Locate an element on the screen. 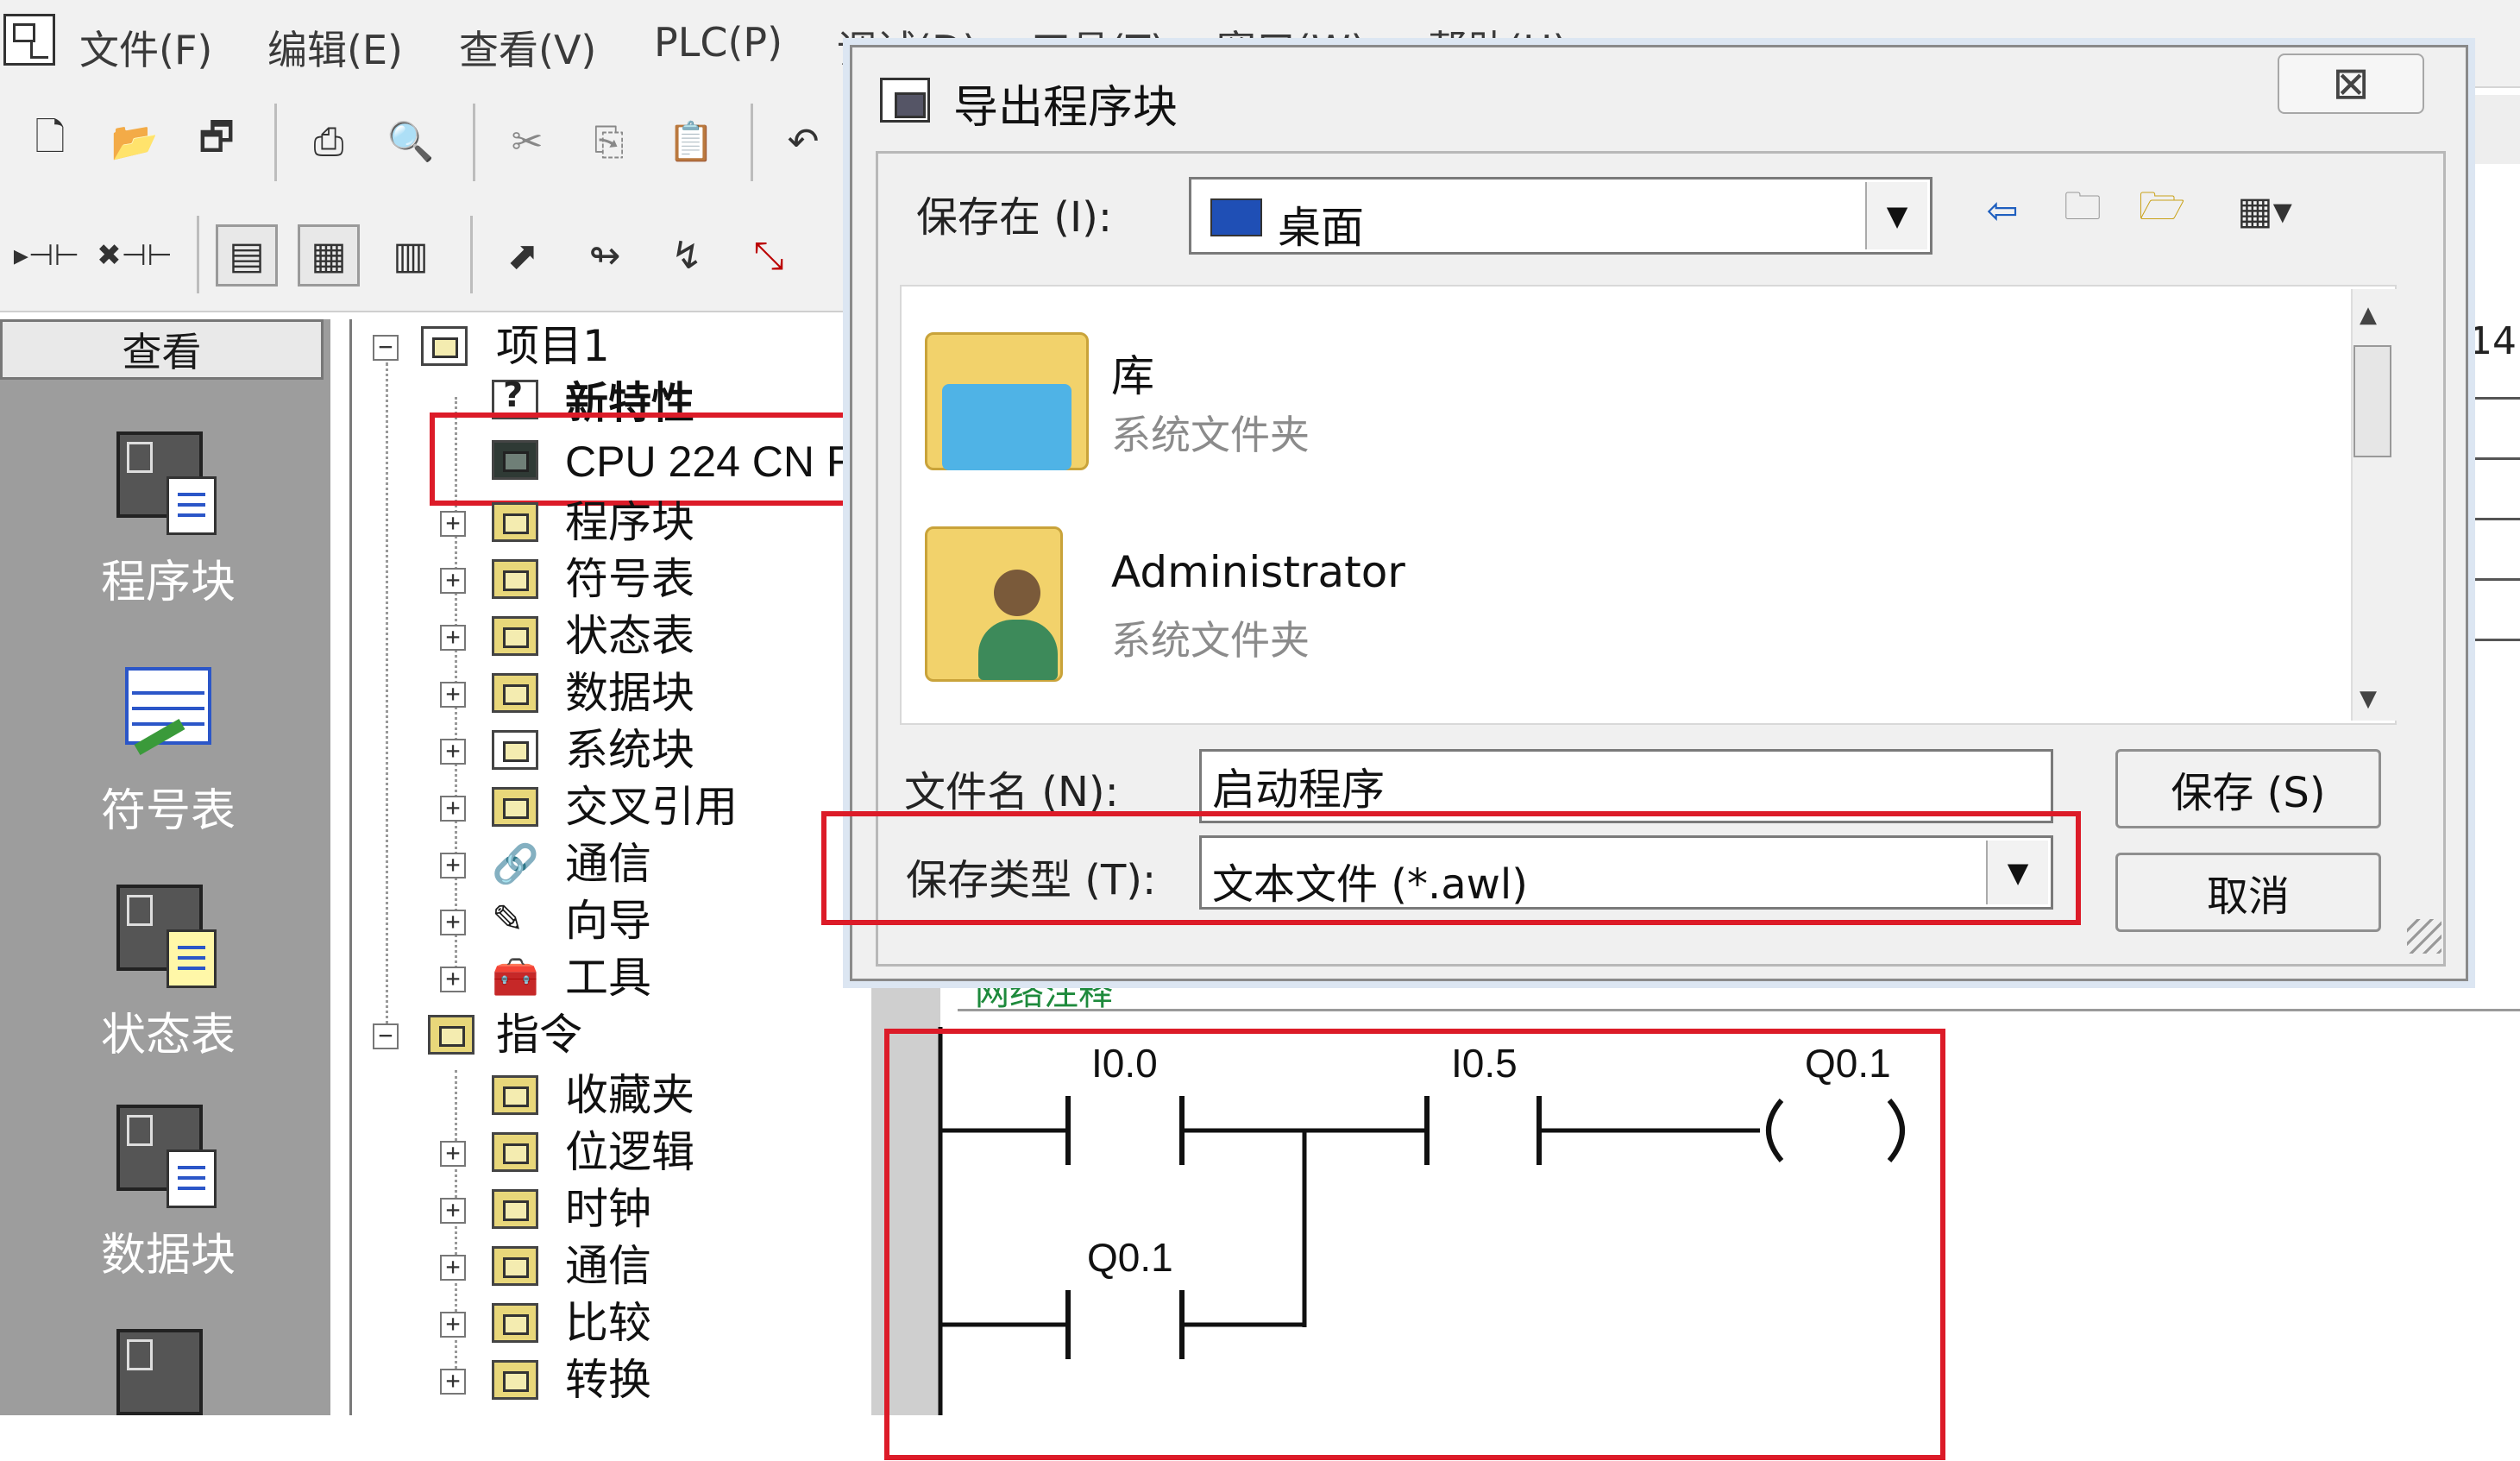  box-icon: ↯ is located at coordinates (687, 256).